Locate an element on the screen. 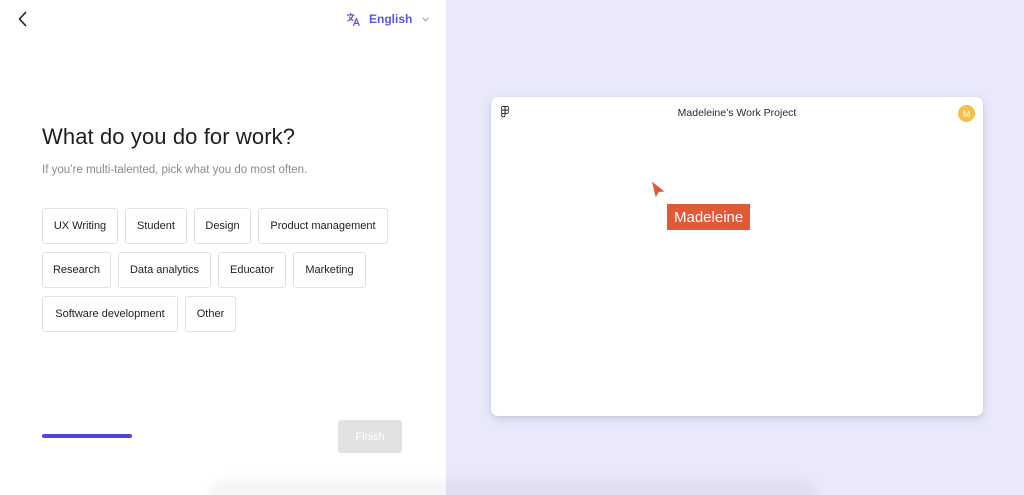  bottom-shadow is located at coordinates (512, 490).